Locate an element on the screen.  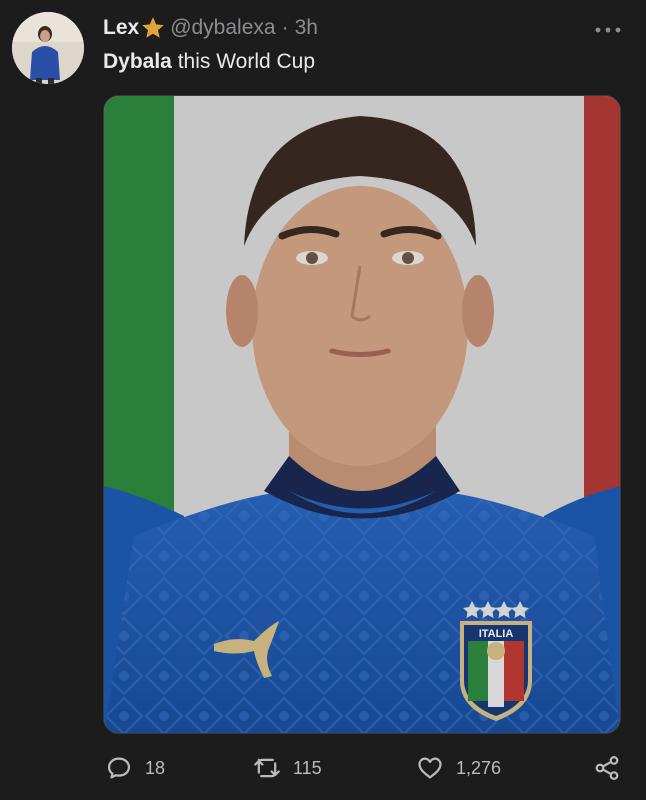
like-count: 1,276 is located at coordinates (479, 767).